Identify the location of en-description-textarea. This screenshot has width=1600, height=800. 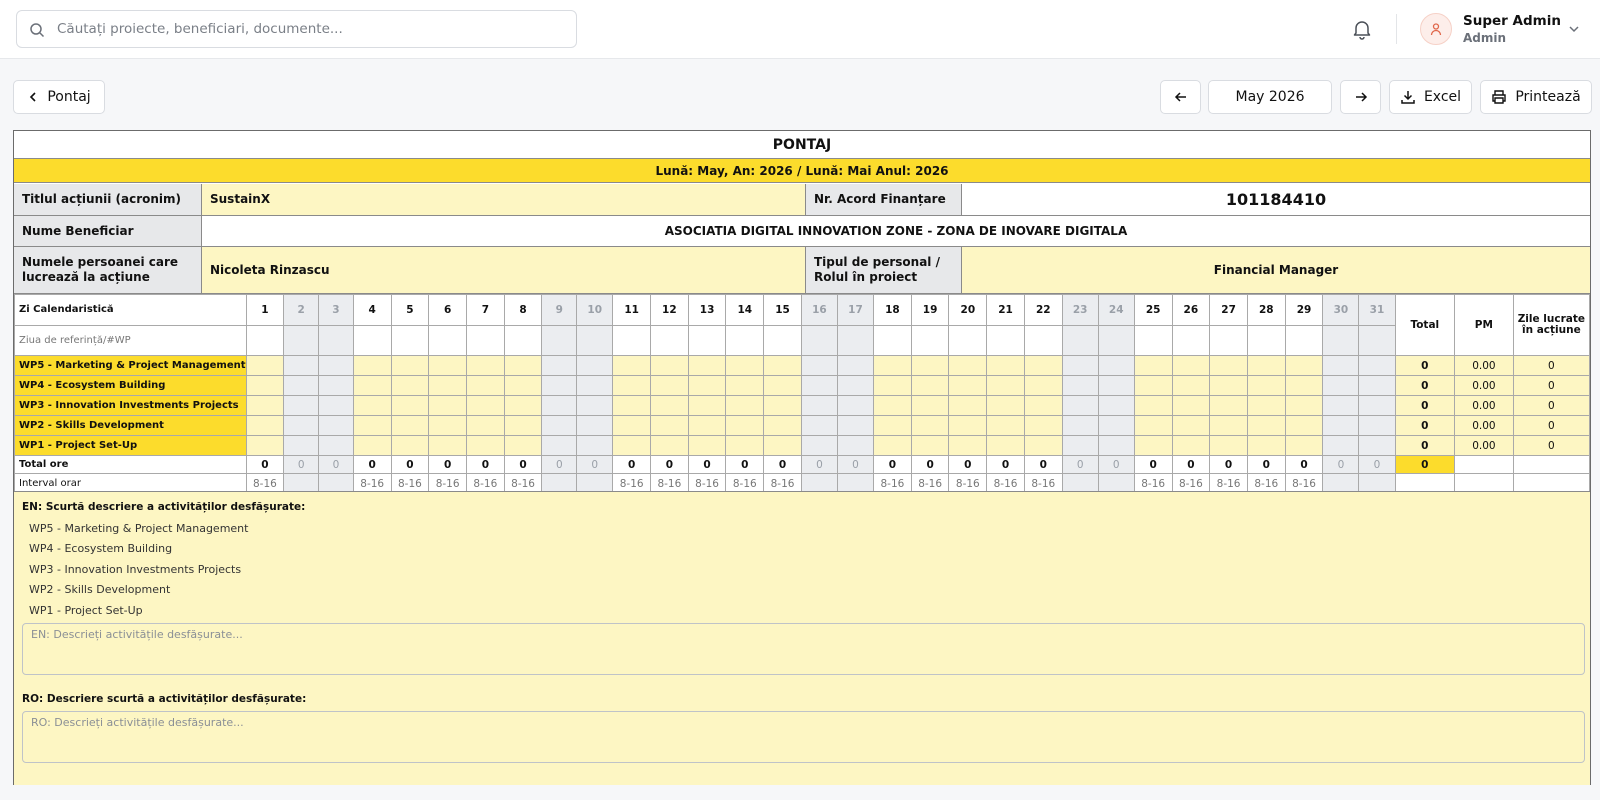
(803, 649).